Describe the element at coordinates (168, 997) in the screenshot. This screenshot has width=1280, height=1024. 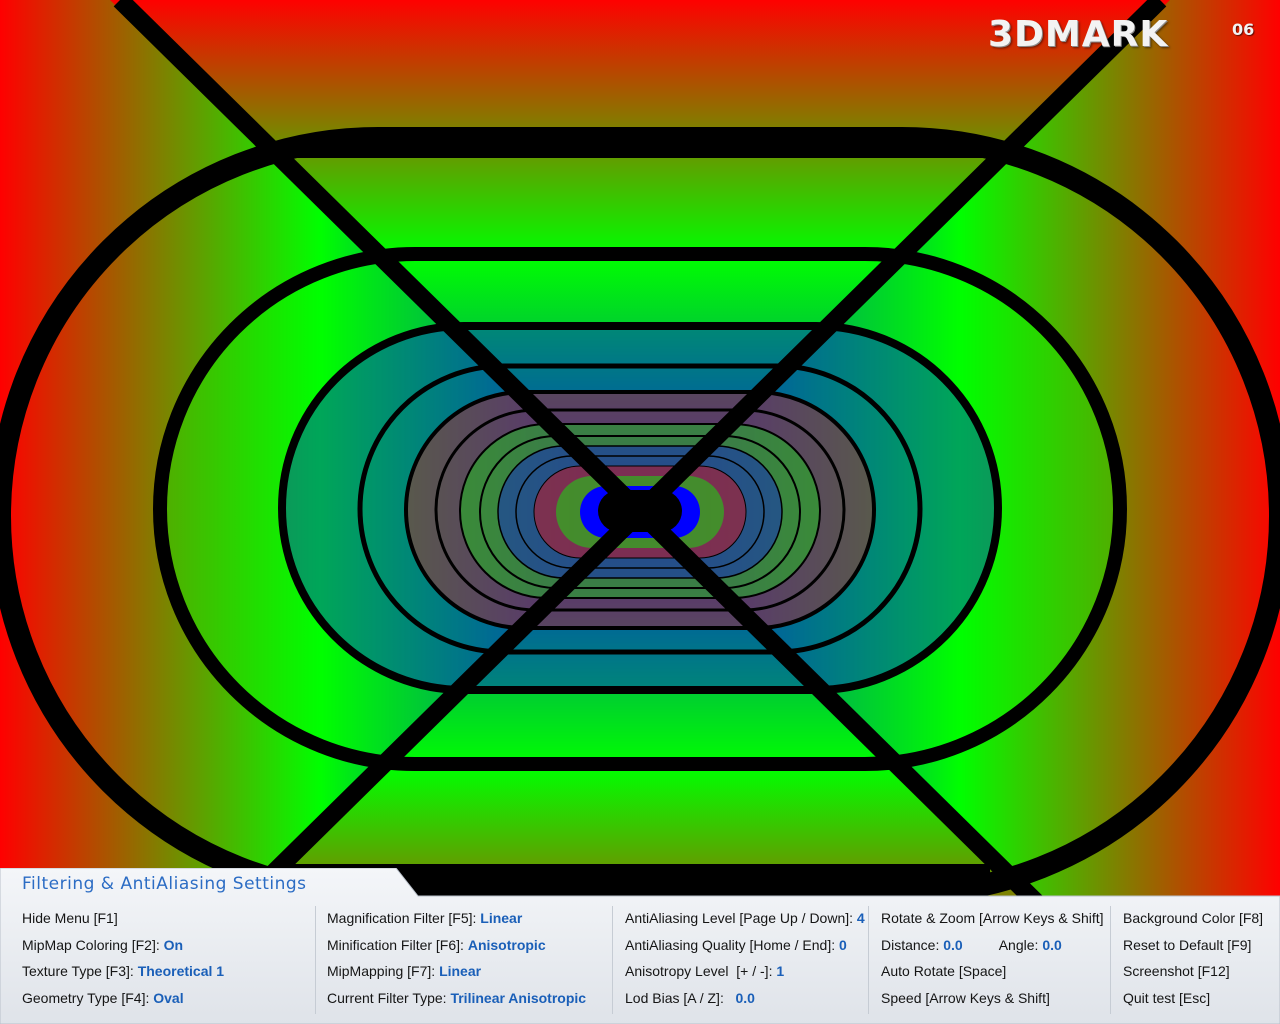
I see `geometry-type-value: Oval` at that location.